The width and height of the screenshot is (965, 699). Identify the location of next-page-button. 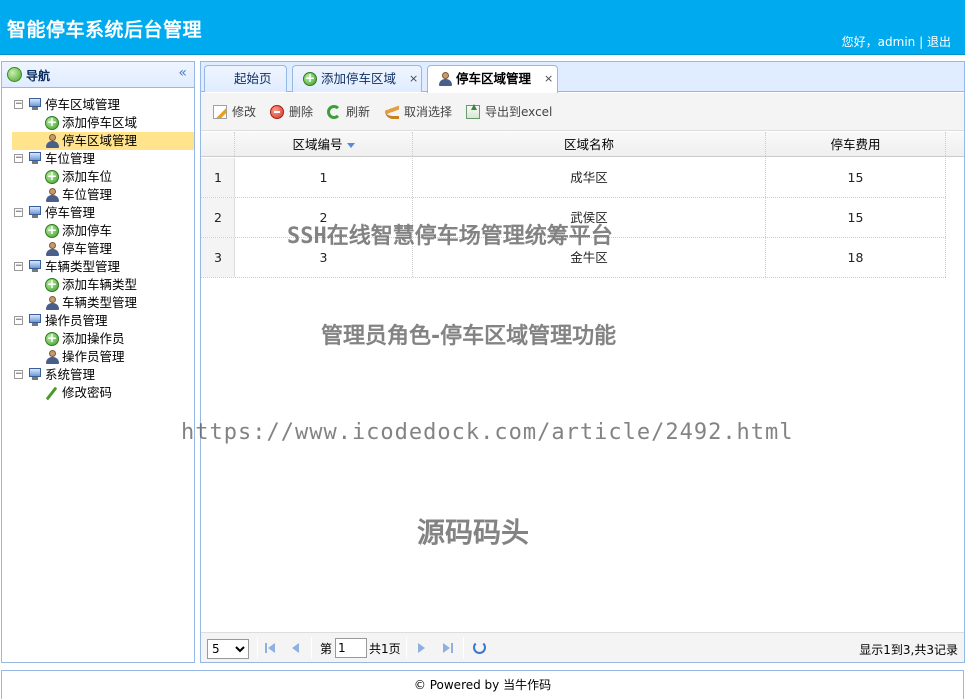
(422, 648).